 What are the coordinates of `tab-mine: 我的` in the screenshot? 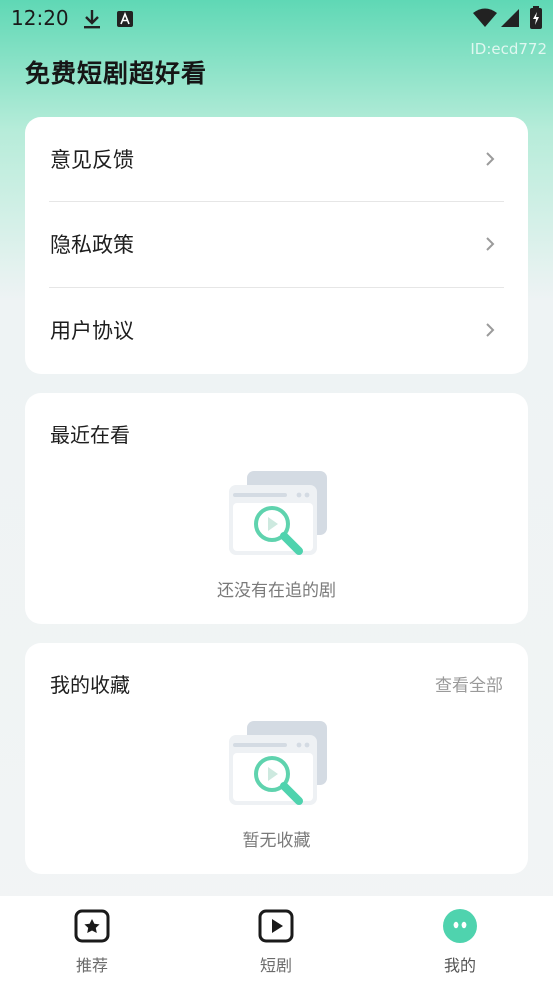 It's located at (460, 940).